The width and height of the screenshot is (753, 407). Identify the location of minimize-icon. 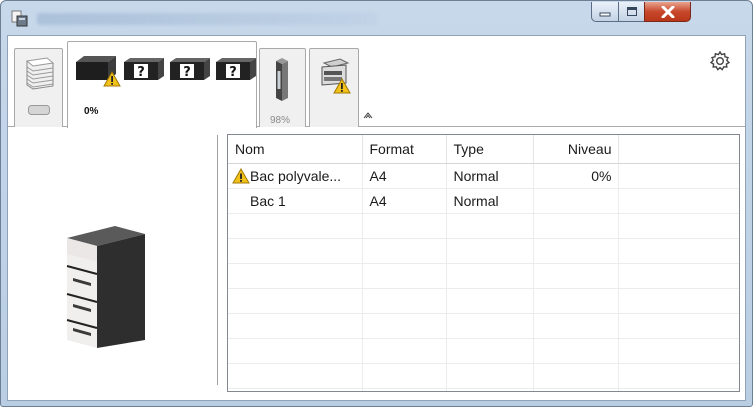
(605, 14).